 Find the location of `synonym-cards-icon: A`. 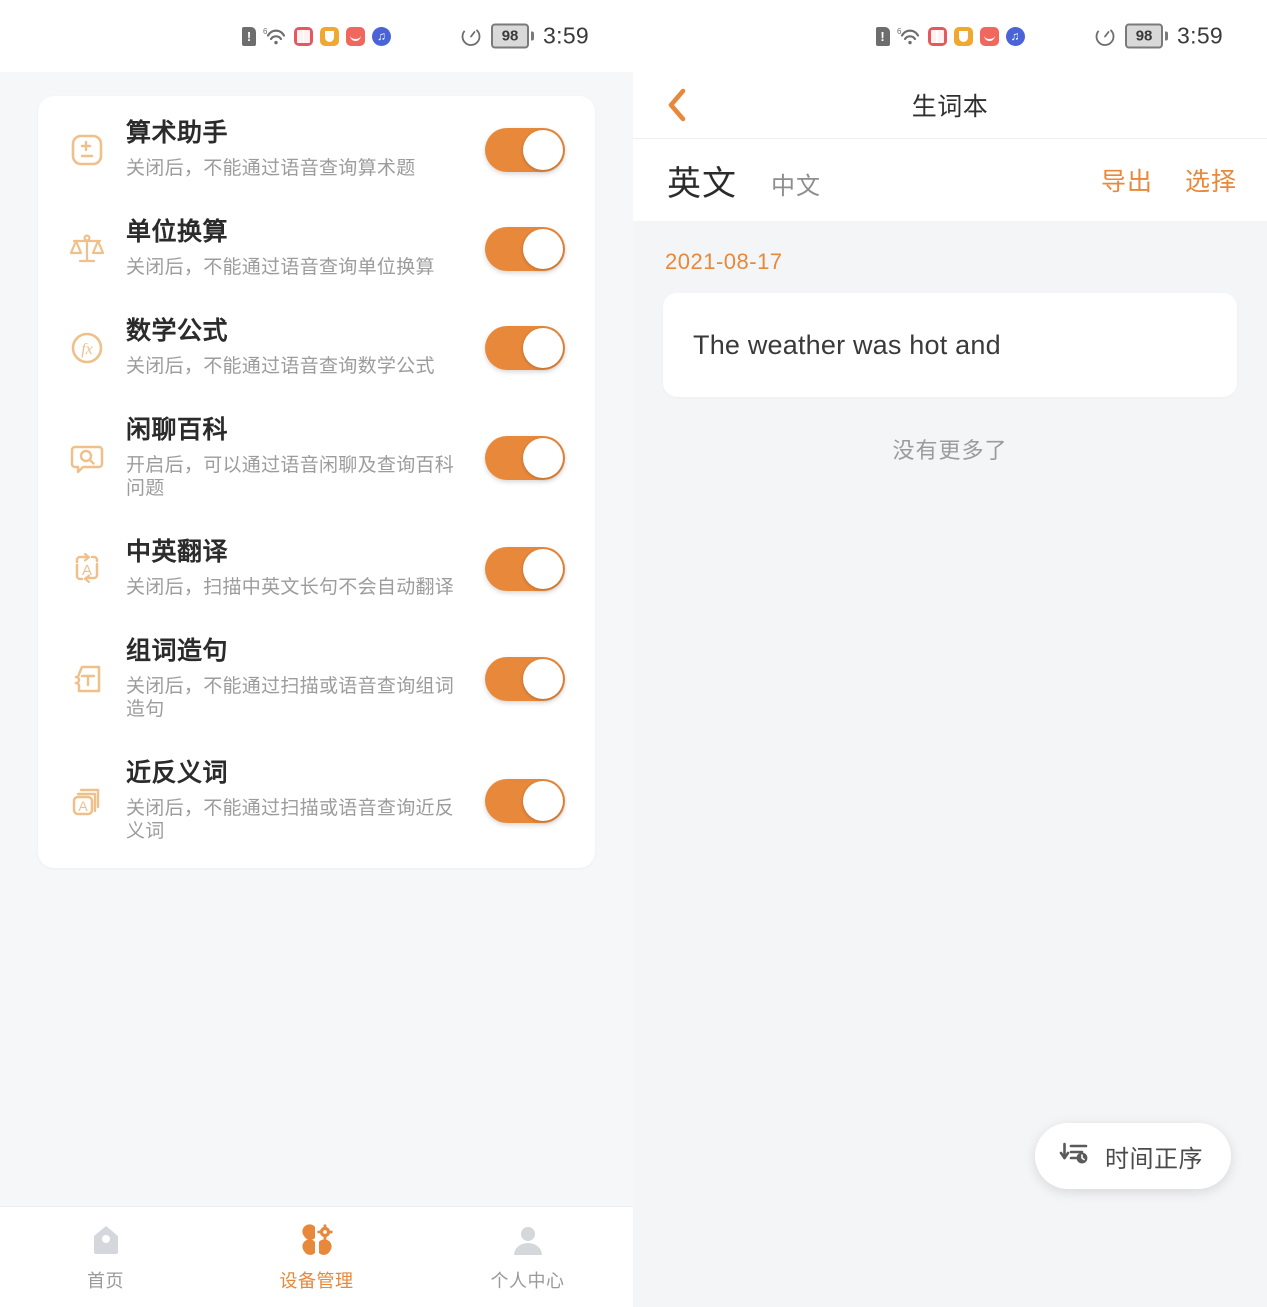

synonym-cards-icon: A is located at coordinates (87, 801).